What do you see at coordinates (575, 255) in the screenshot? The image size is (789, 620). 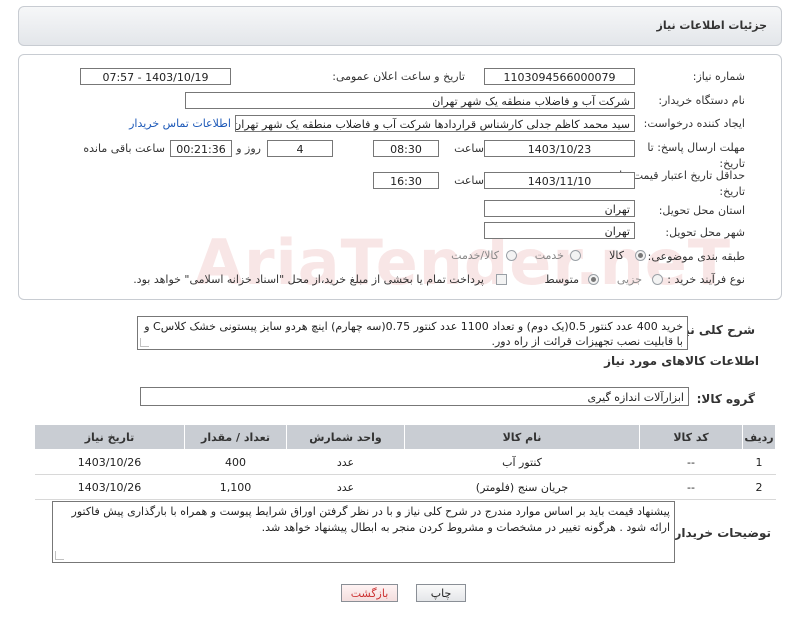 I see `category-service-radio` at bounding box center [575, 255].